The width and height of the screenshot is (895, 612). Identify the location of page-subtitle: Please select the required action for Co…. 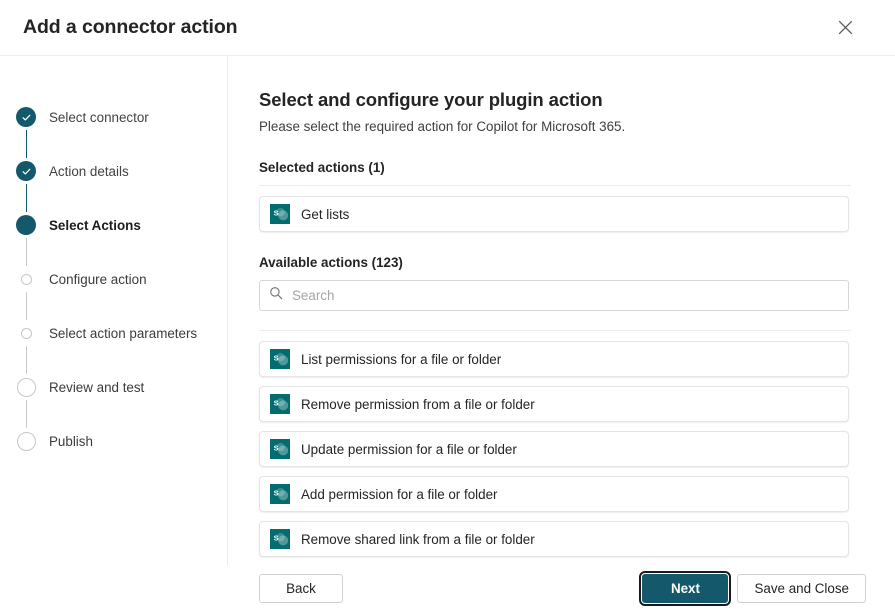
(442, 126).